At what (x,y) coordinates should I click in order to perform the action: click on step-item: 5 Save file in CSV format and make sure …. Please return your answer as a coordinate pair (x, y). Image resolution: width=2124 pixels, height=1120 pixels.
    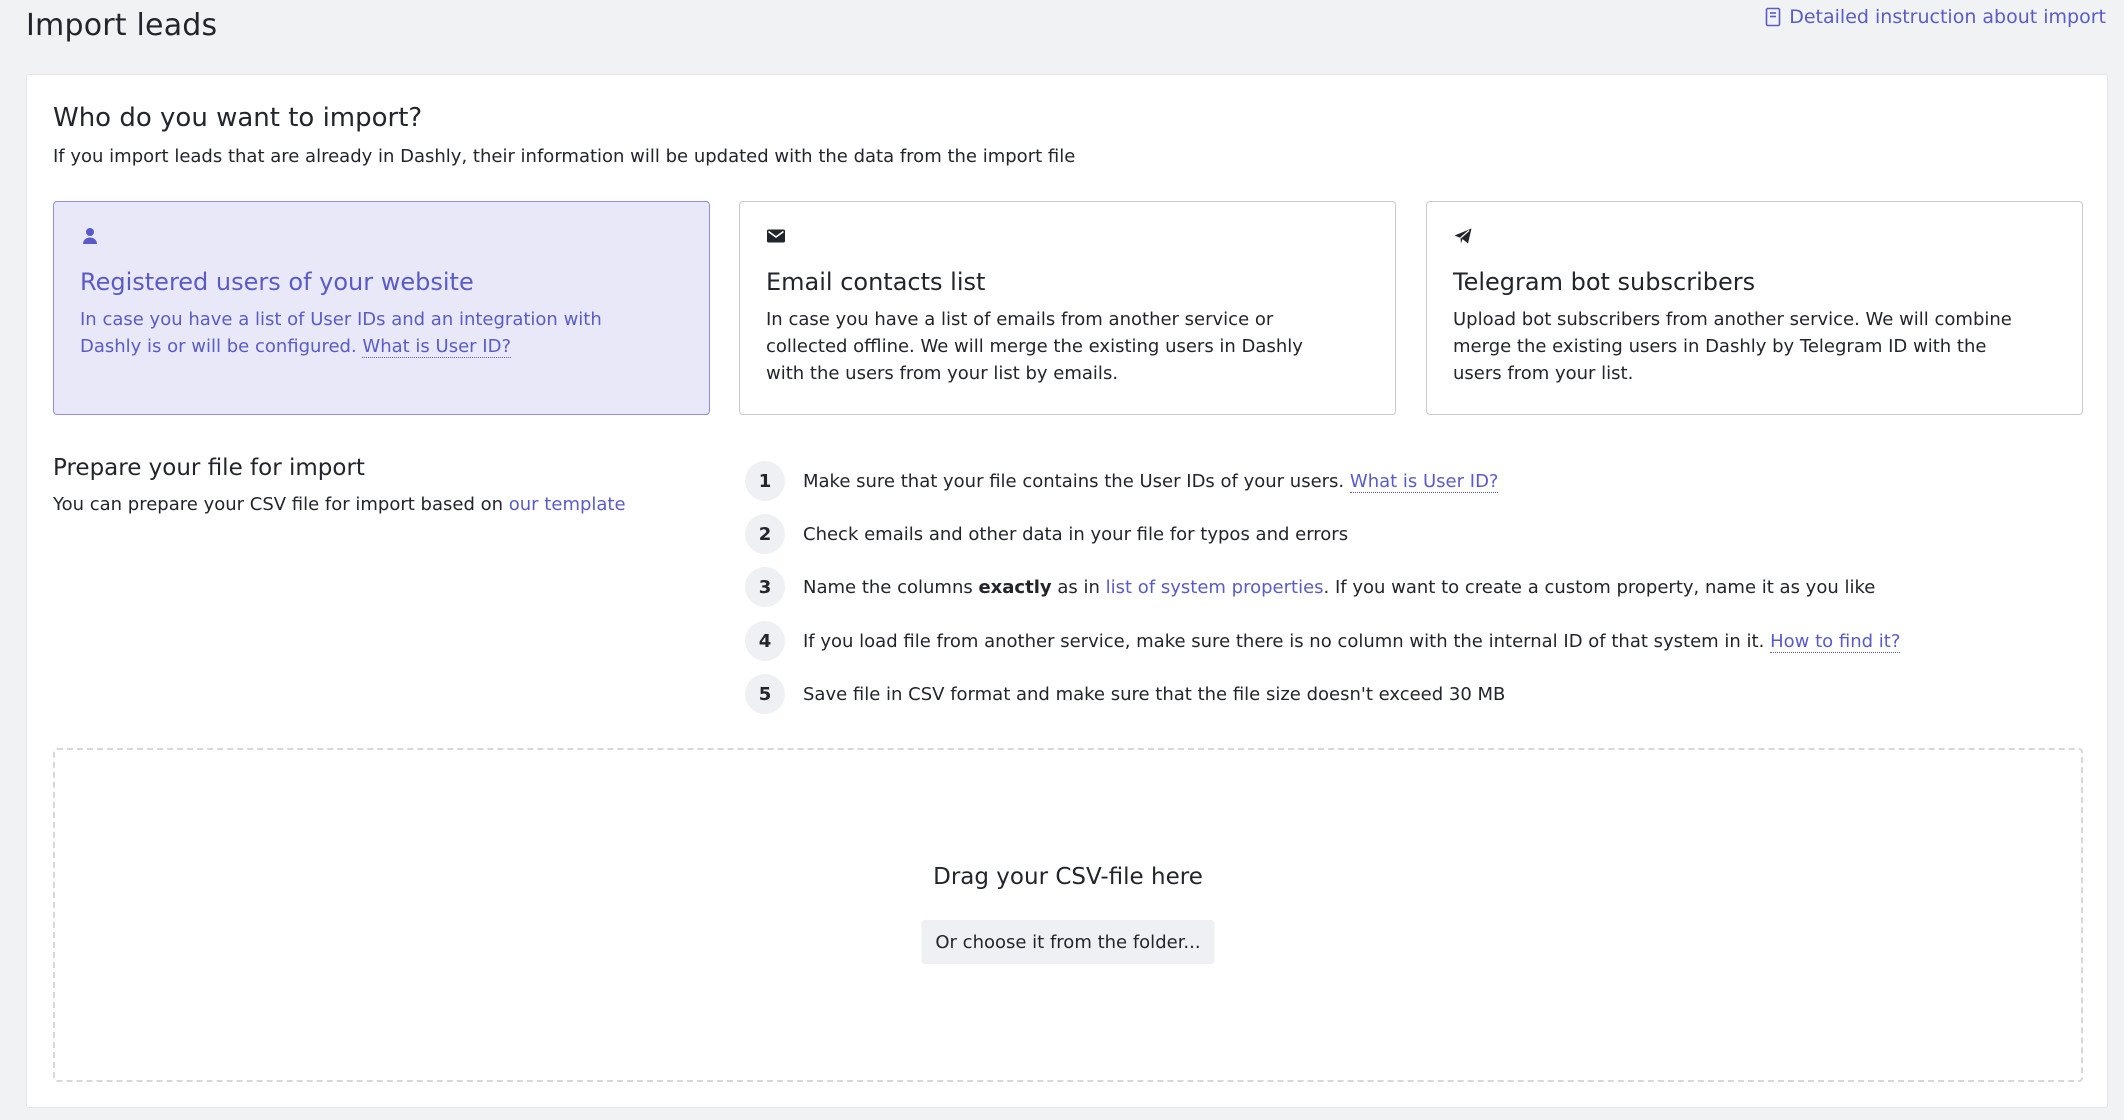
    Looking at the image, I should click on (1125, 694).